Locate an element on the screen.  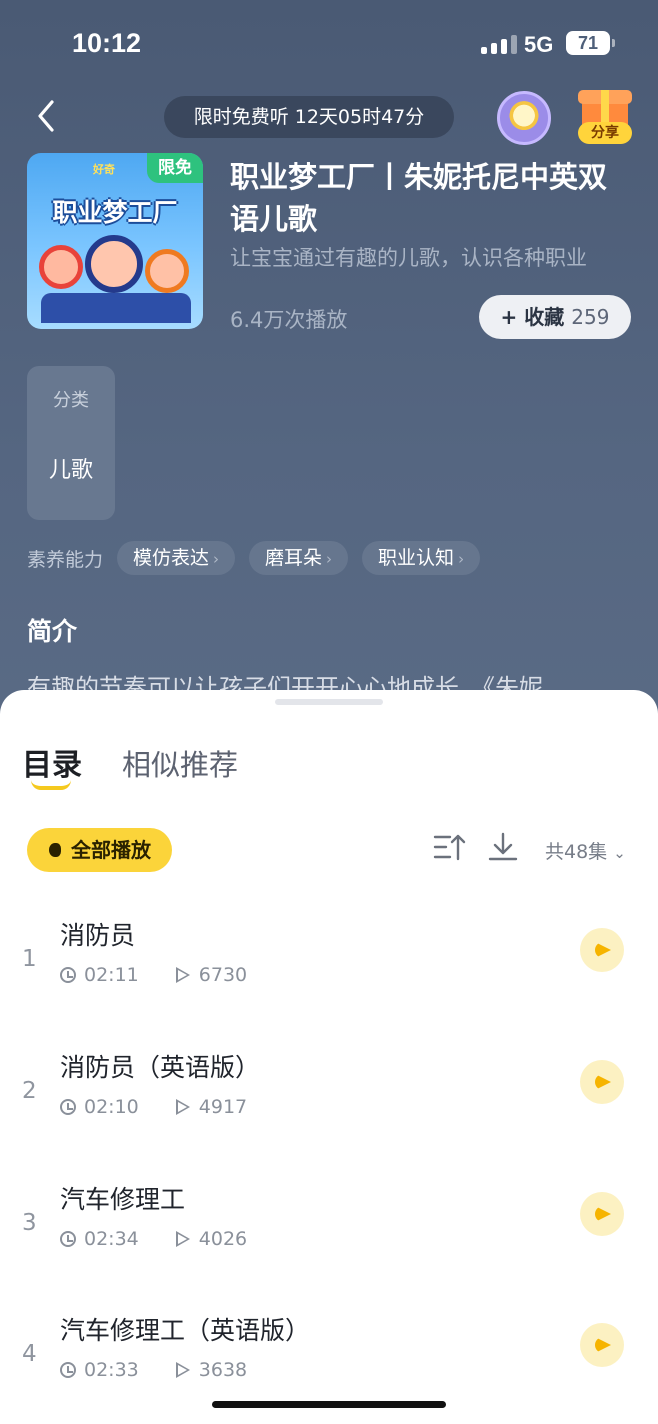
share-button: 分享 is located at coordinates (605, 116).